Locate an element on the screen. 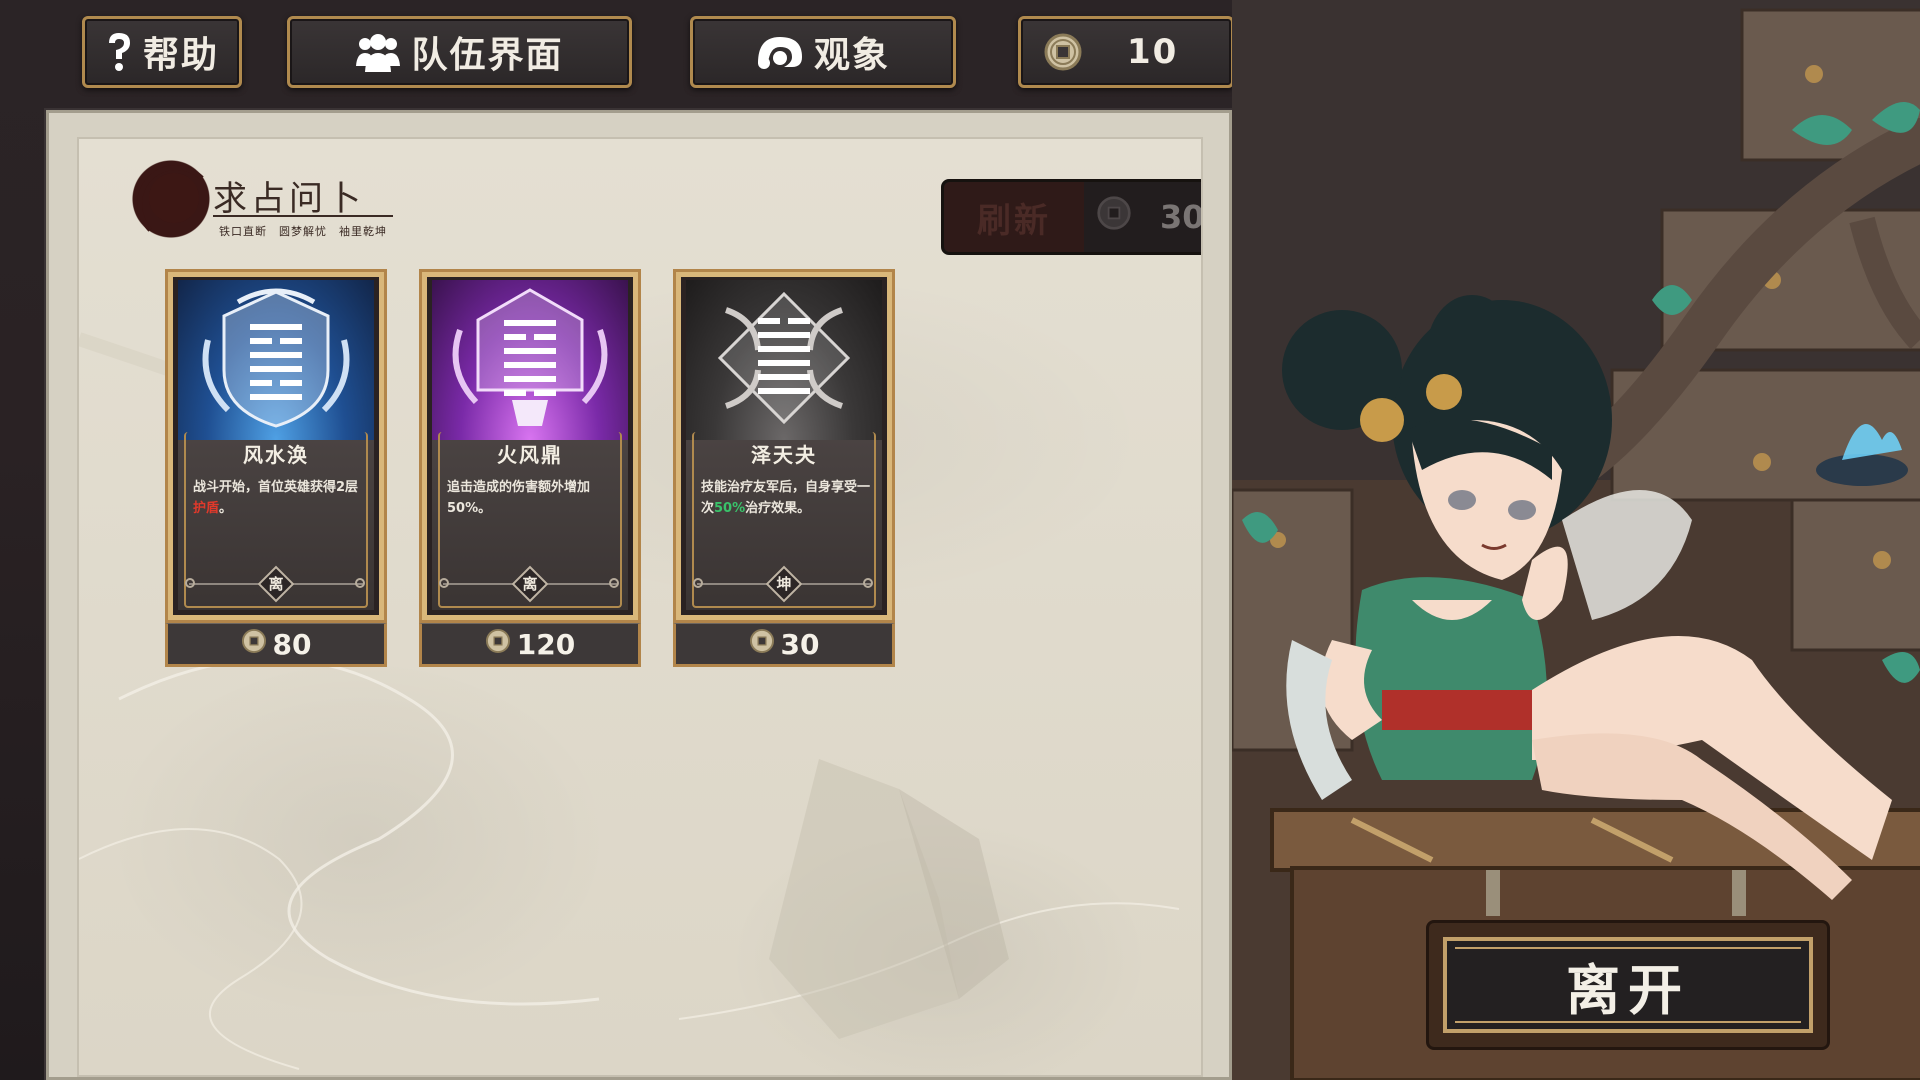  panel-title: 求占问卜 is located at coordinates (289, 199).